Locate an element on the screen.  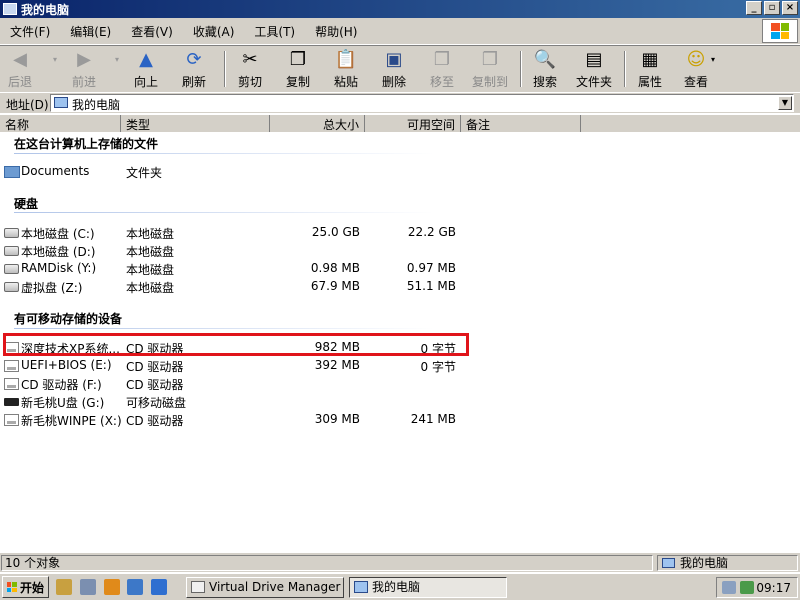
status-object-count: 10 个对象 is located at coordinates (327, 563).